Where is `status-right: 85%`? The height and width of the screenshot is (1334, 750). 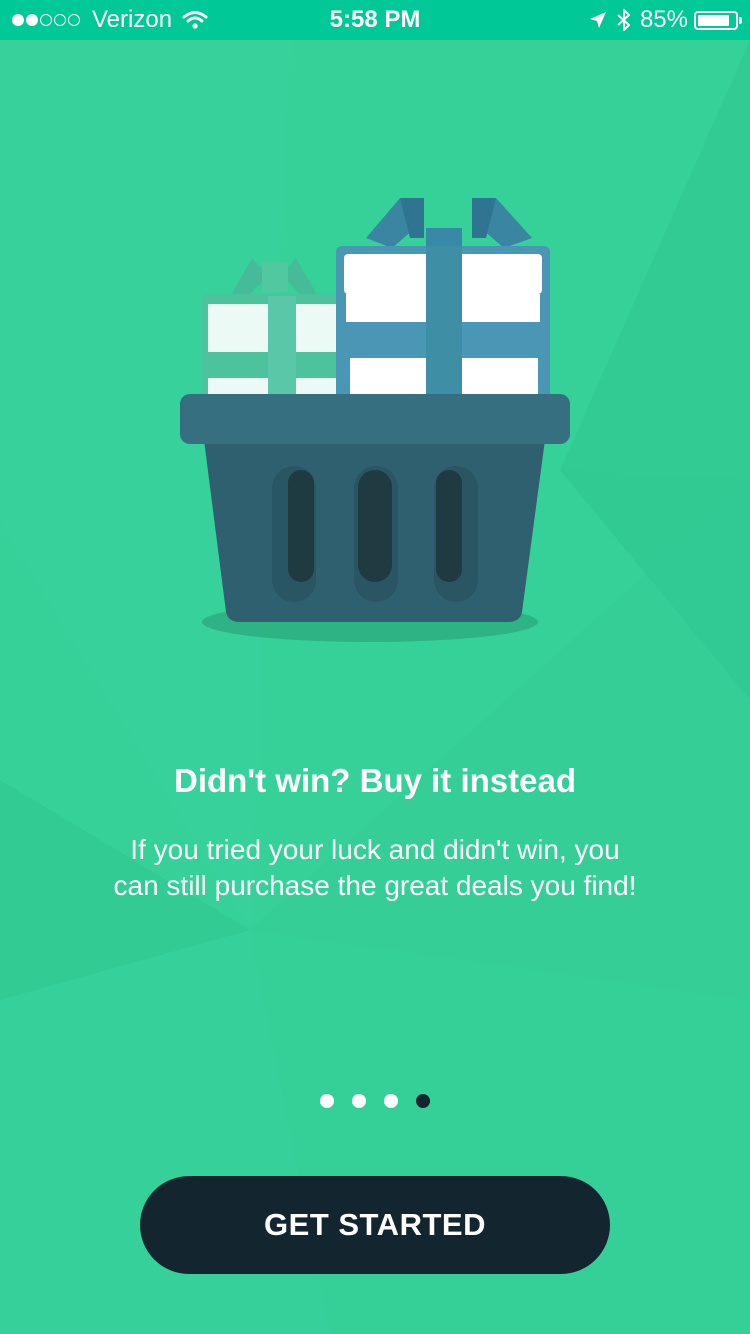 status-right: 85% is located at coordinates (665, 20).